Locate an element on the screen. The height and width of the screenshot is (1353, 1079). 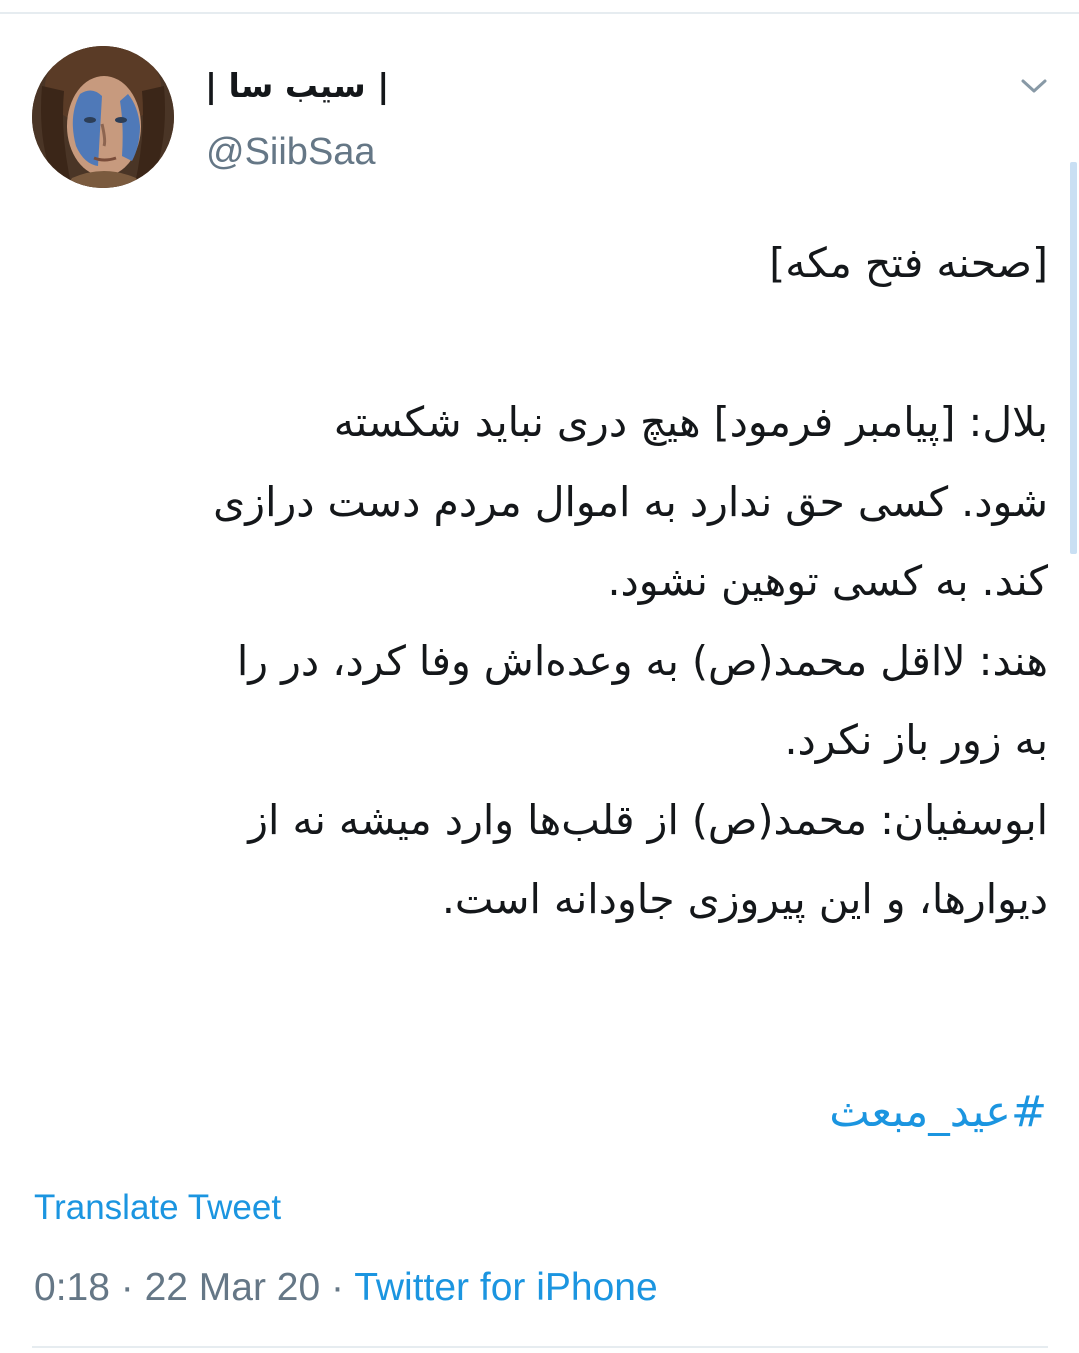
tweet-date: 22 Mar 20 is located at coordinates (232, 1287).